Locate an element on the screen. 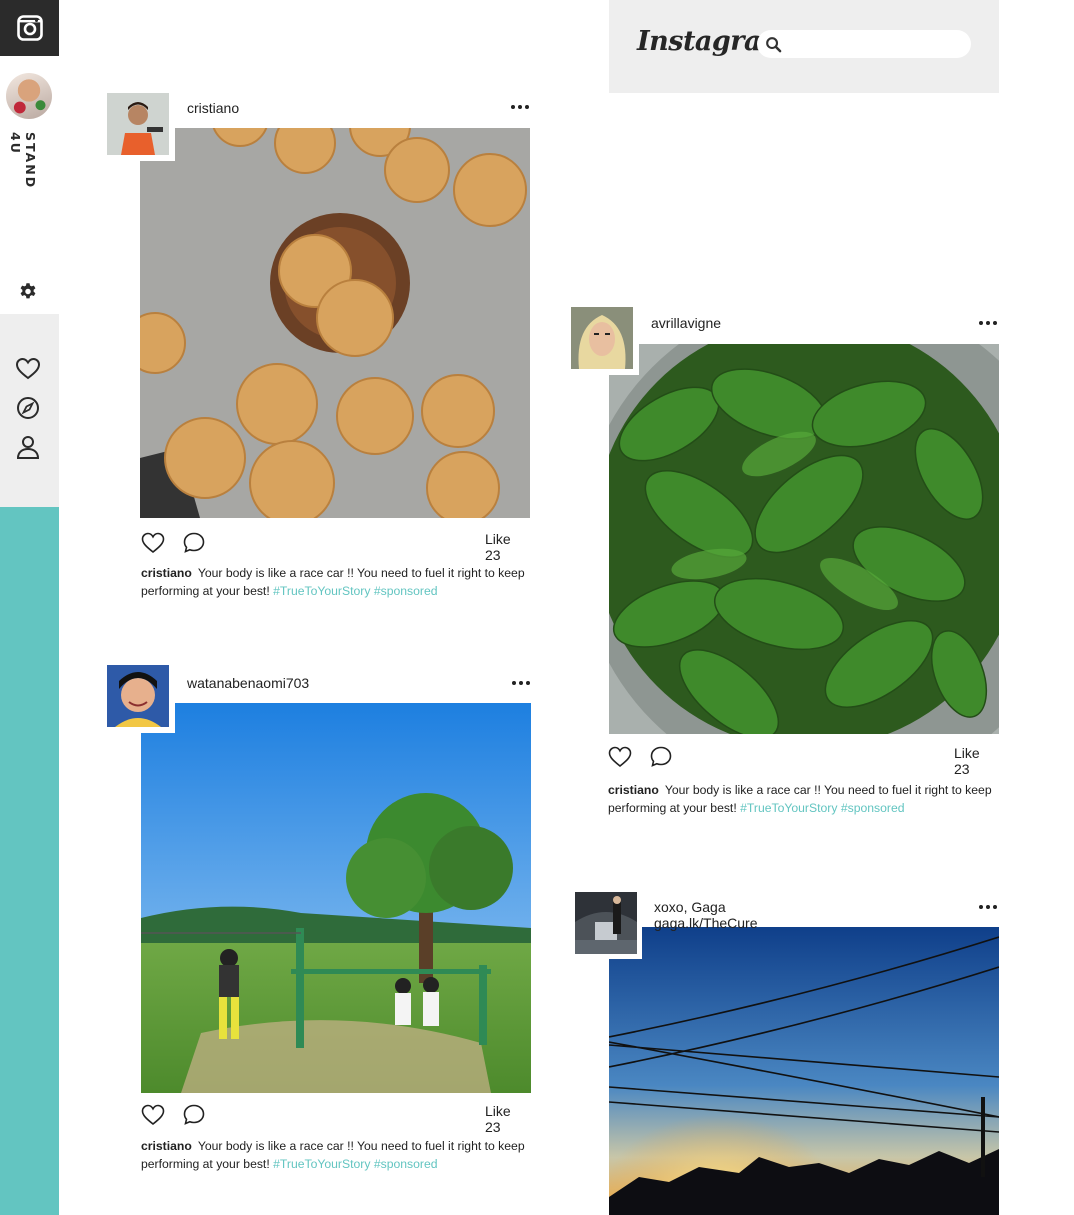 The width and height of the screenshot is (1074, 1215). search-box is located at coordinates (864, 44).